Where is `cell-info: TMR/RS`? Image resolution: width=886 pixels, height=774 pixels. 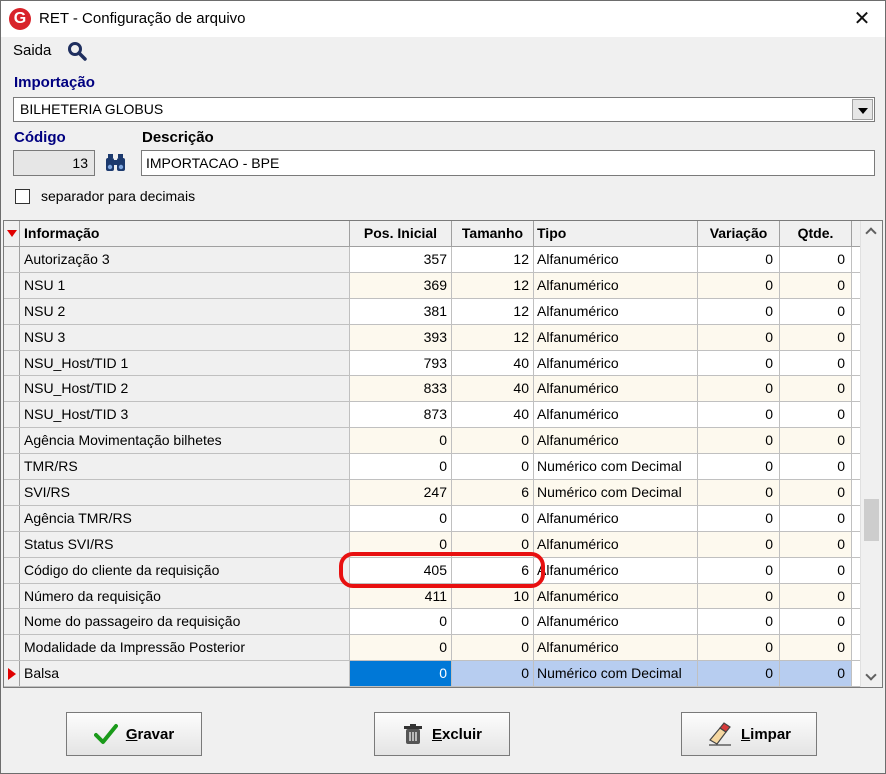
cell-info: TMR/RS is located at coordinates (185, 467).